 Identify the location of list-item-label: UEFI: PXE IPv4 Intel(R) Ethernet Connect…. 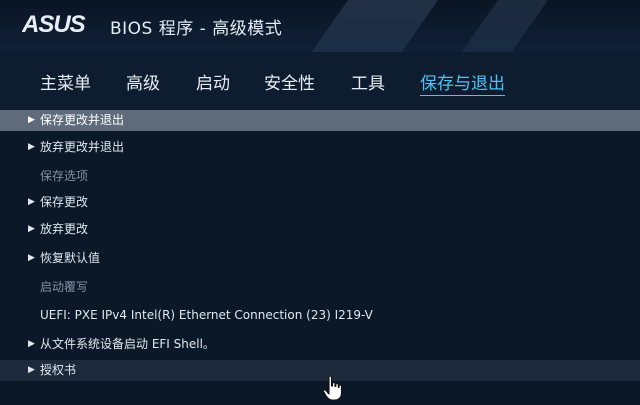
(206, 315).